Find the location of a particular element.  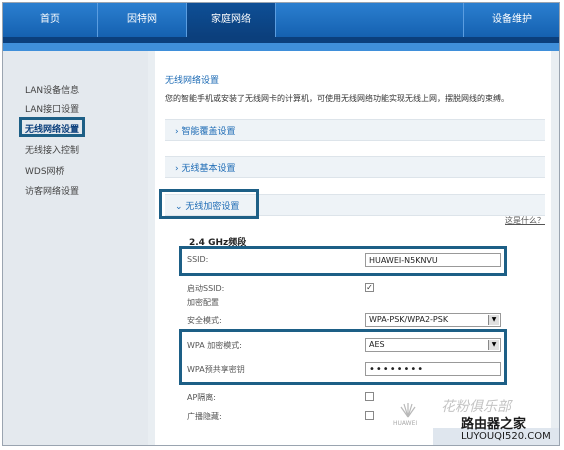

enable-ssid-checkbox: ✓ is located at coordinates (369, 287).